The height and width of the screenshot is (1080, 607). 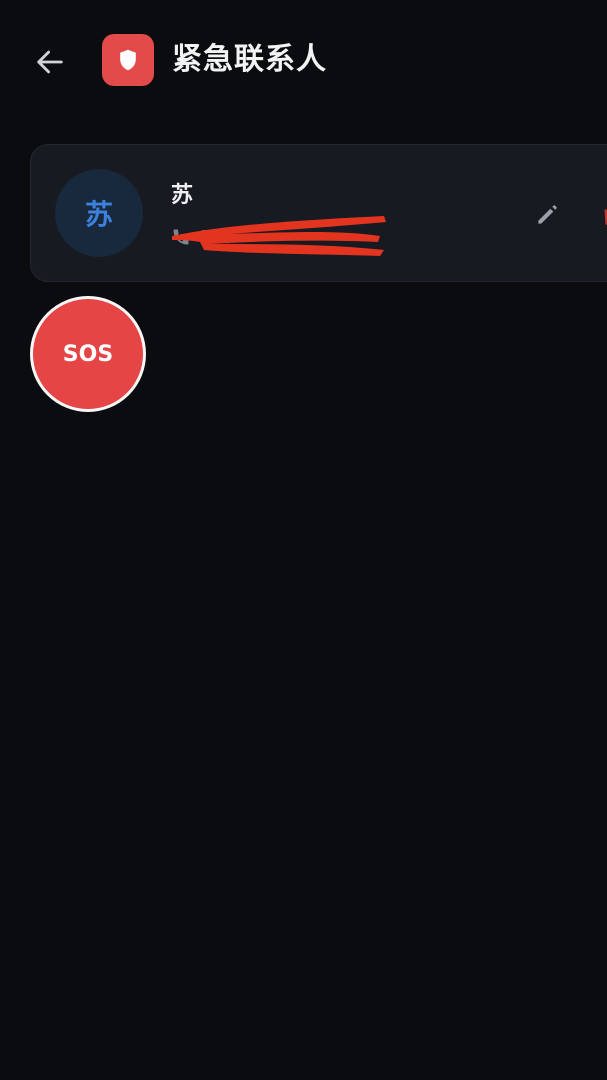 I want to click on shield-icon, so click(x=128, y=60).